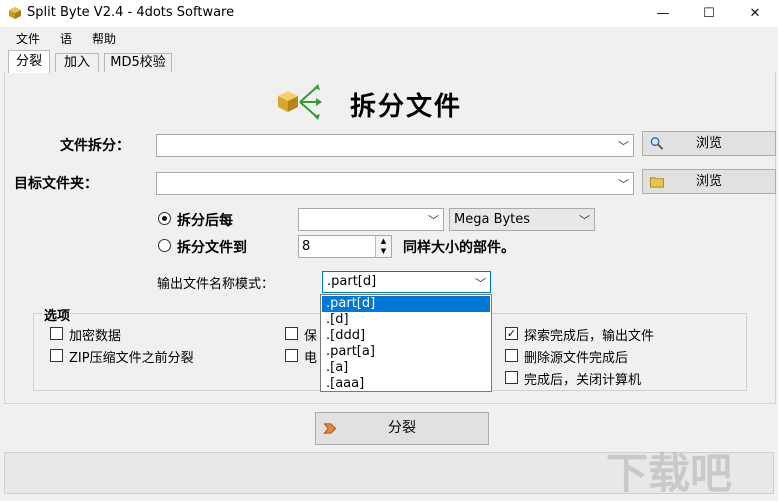 The image size is (778, 501). I want to click on parts-count-stepper: 8 ▲ ▼, so click(345, 246).